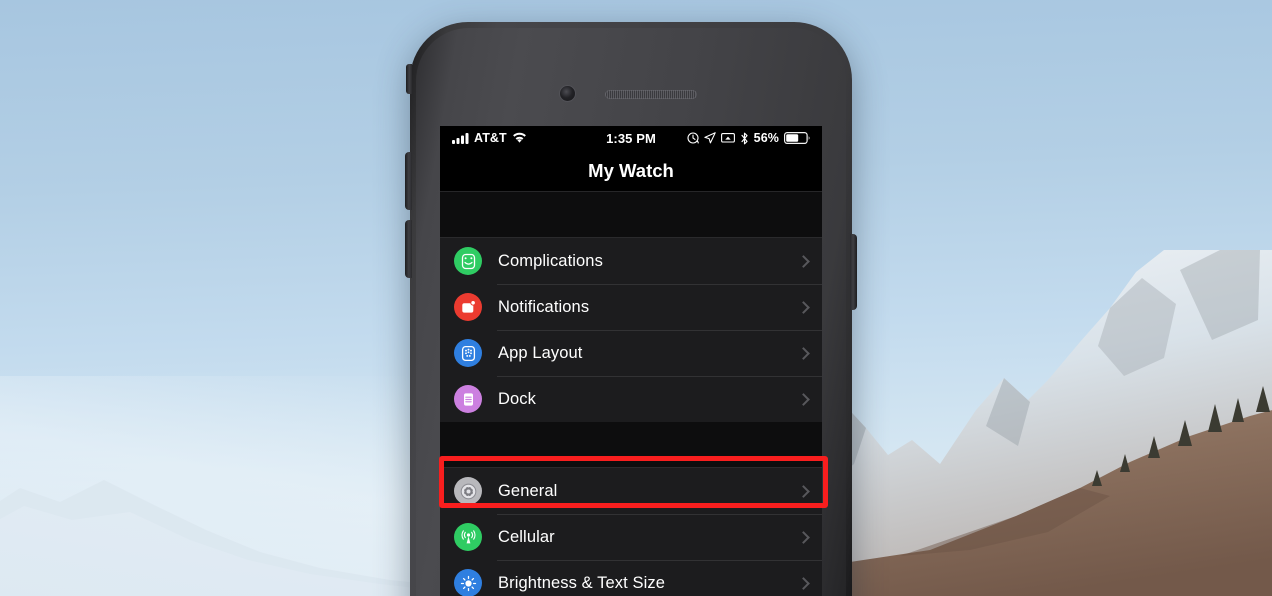 Image resolution: width=1272 pixels, height=596 pixels. What do you see at coordinates (631, 353) in the screenshot?
I see `list-item-app-layout: App Layout` at bounding box center [631, 353].